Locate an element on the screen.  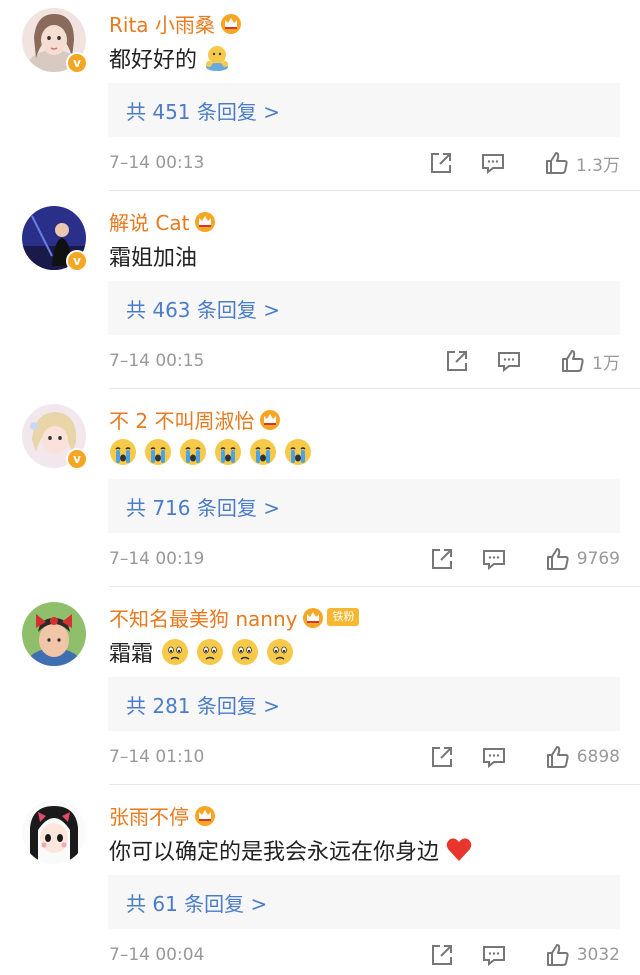
comment-text: 霜霜 is located at coordinates (205, 652).